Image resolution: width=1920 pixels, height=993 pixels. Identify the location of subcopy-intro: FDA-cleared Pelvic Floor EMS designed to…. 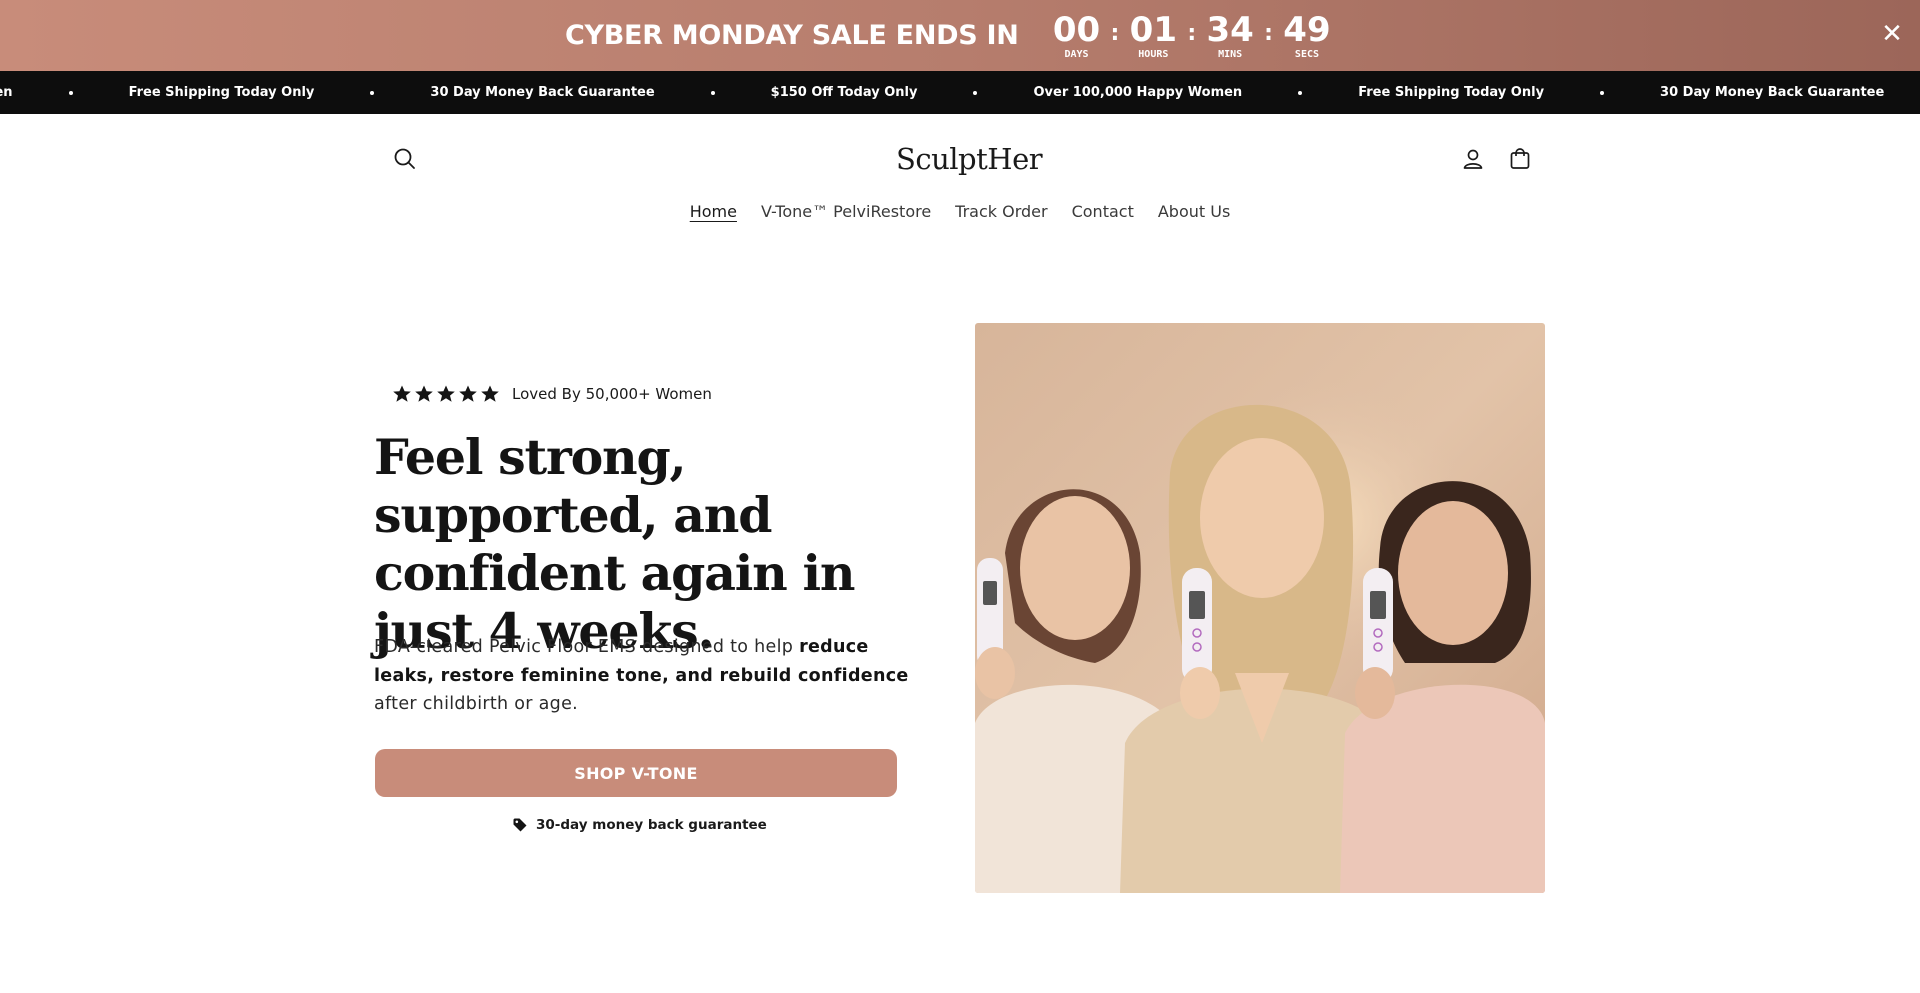
(587, 647).